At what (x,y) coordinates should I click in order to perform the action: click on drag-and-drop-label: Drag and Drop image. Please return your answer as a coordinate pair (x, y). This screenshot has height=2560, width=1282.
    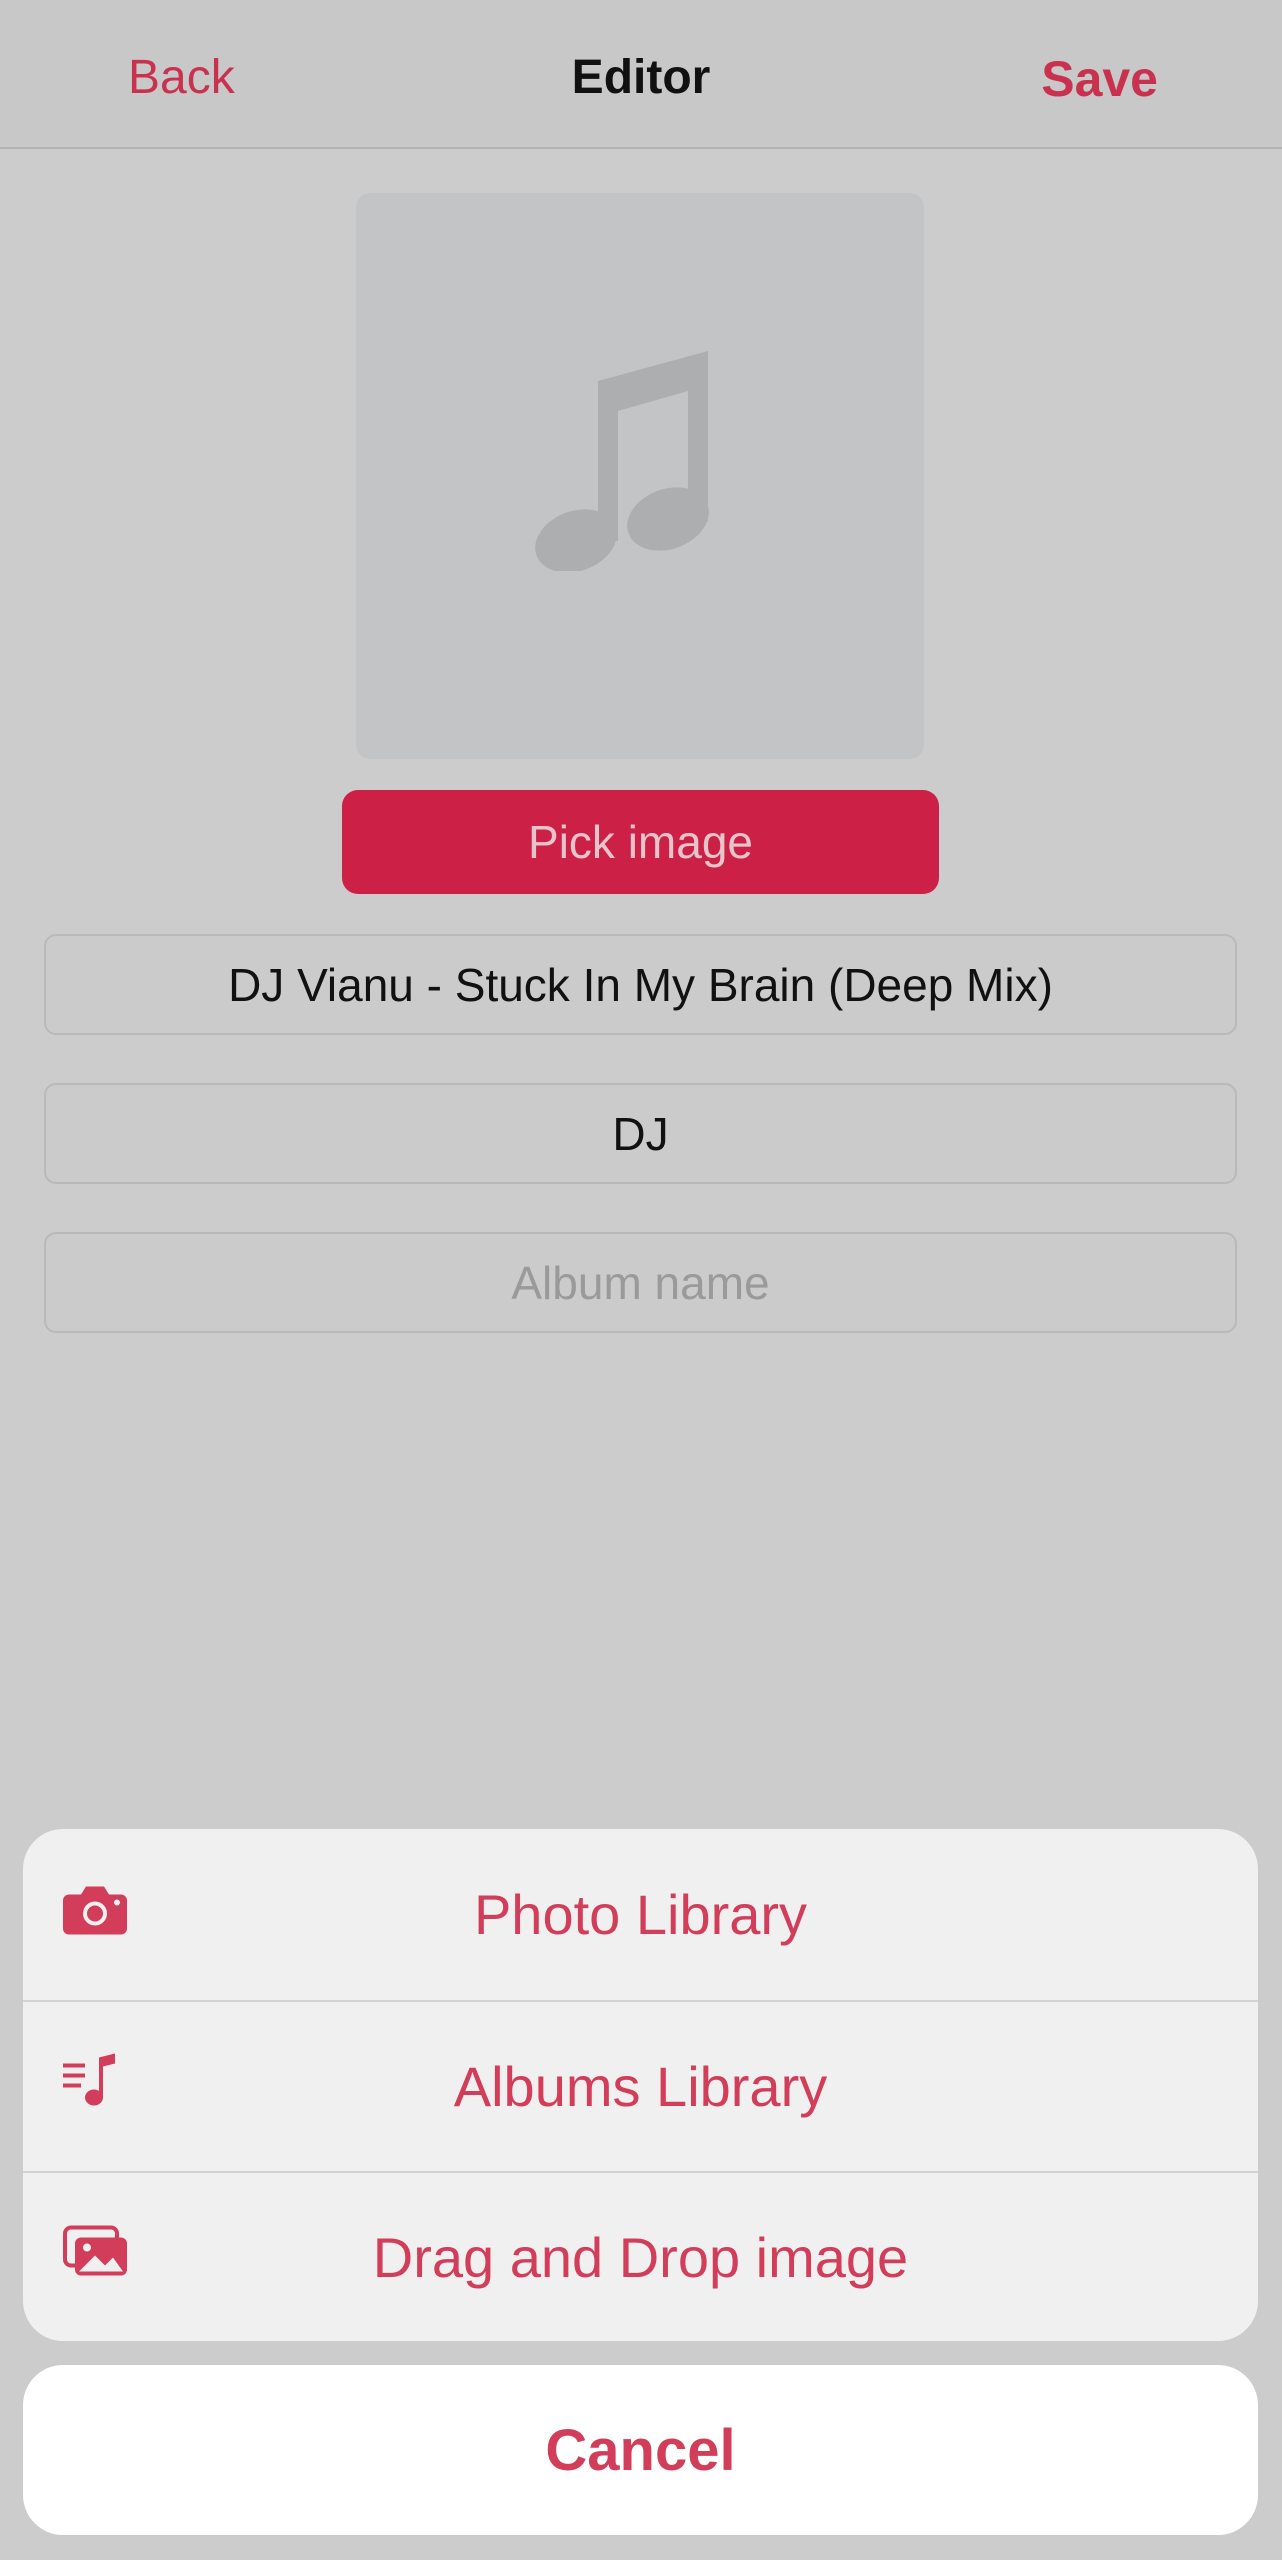
    Looking at the image, I should click on (640, 2257).